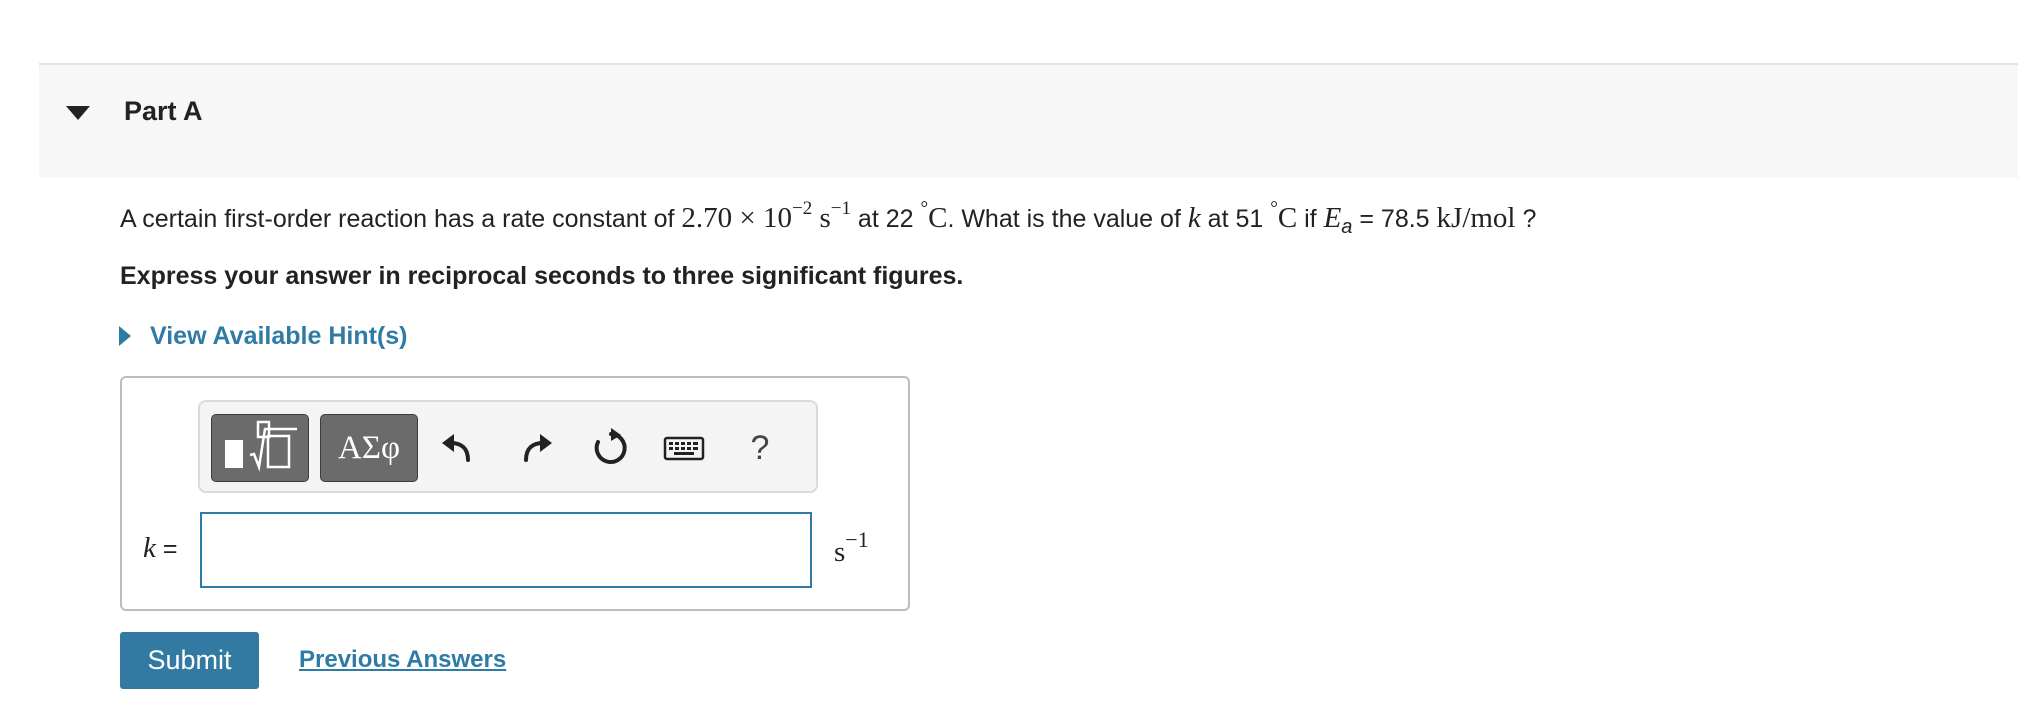  I want to click on keyboard-icon, so click(684, 448).